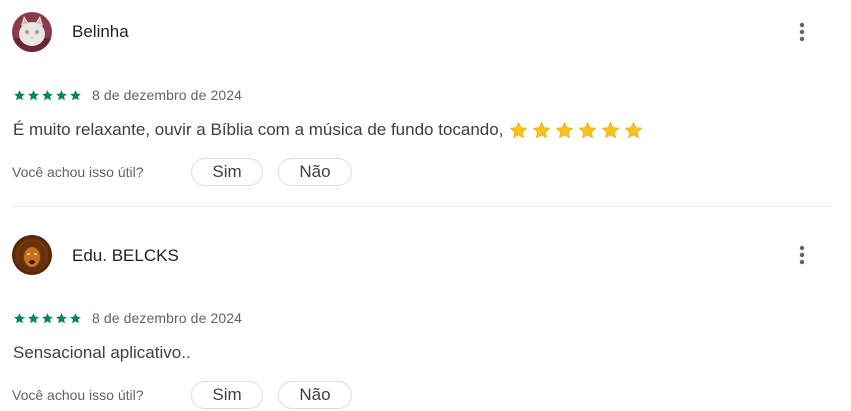 Image resolution: width=851 pixels, height=411 pixels. What do you see at coordinates (422, 206) in the screenshot?
I see `review-divider` at bounding box center [422, 206].